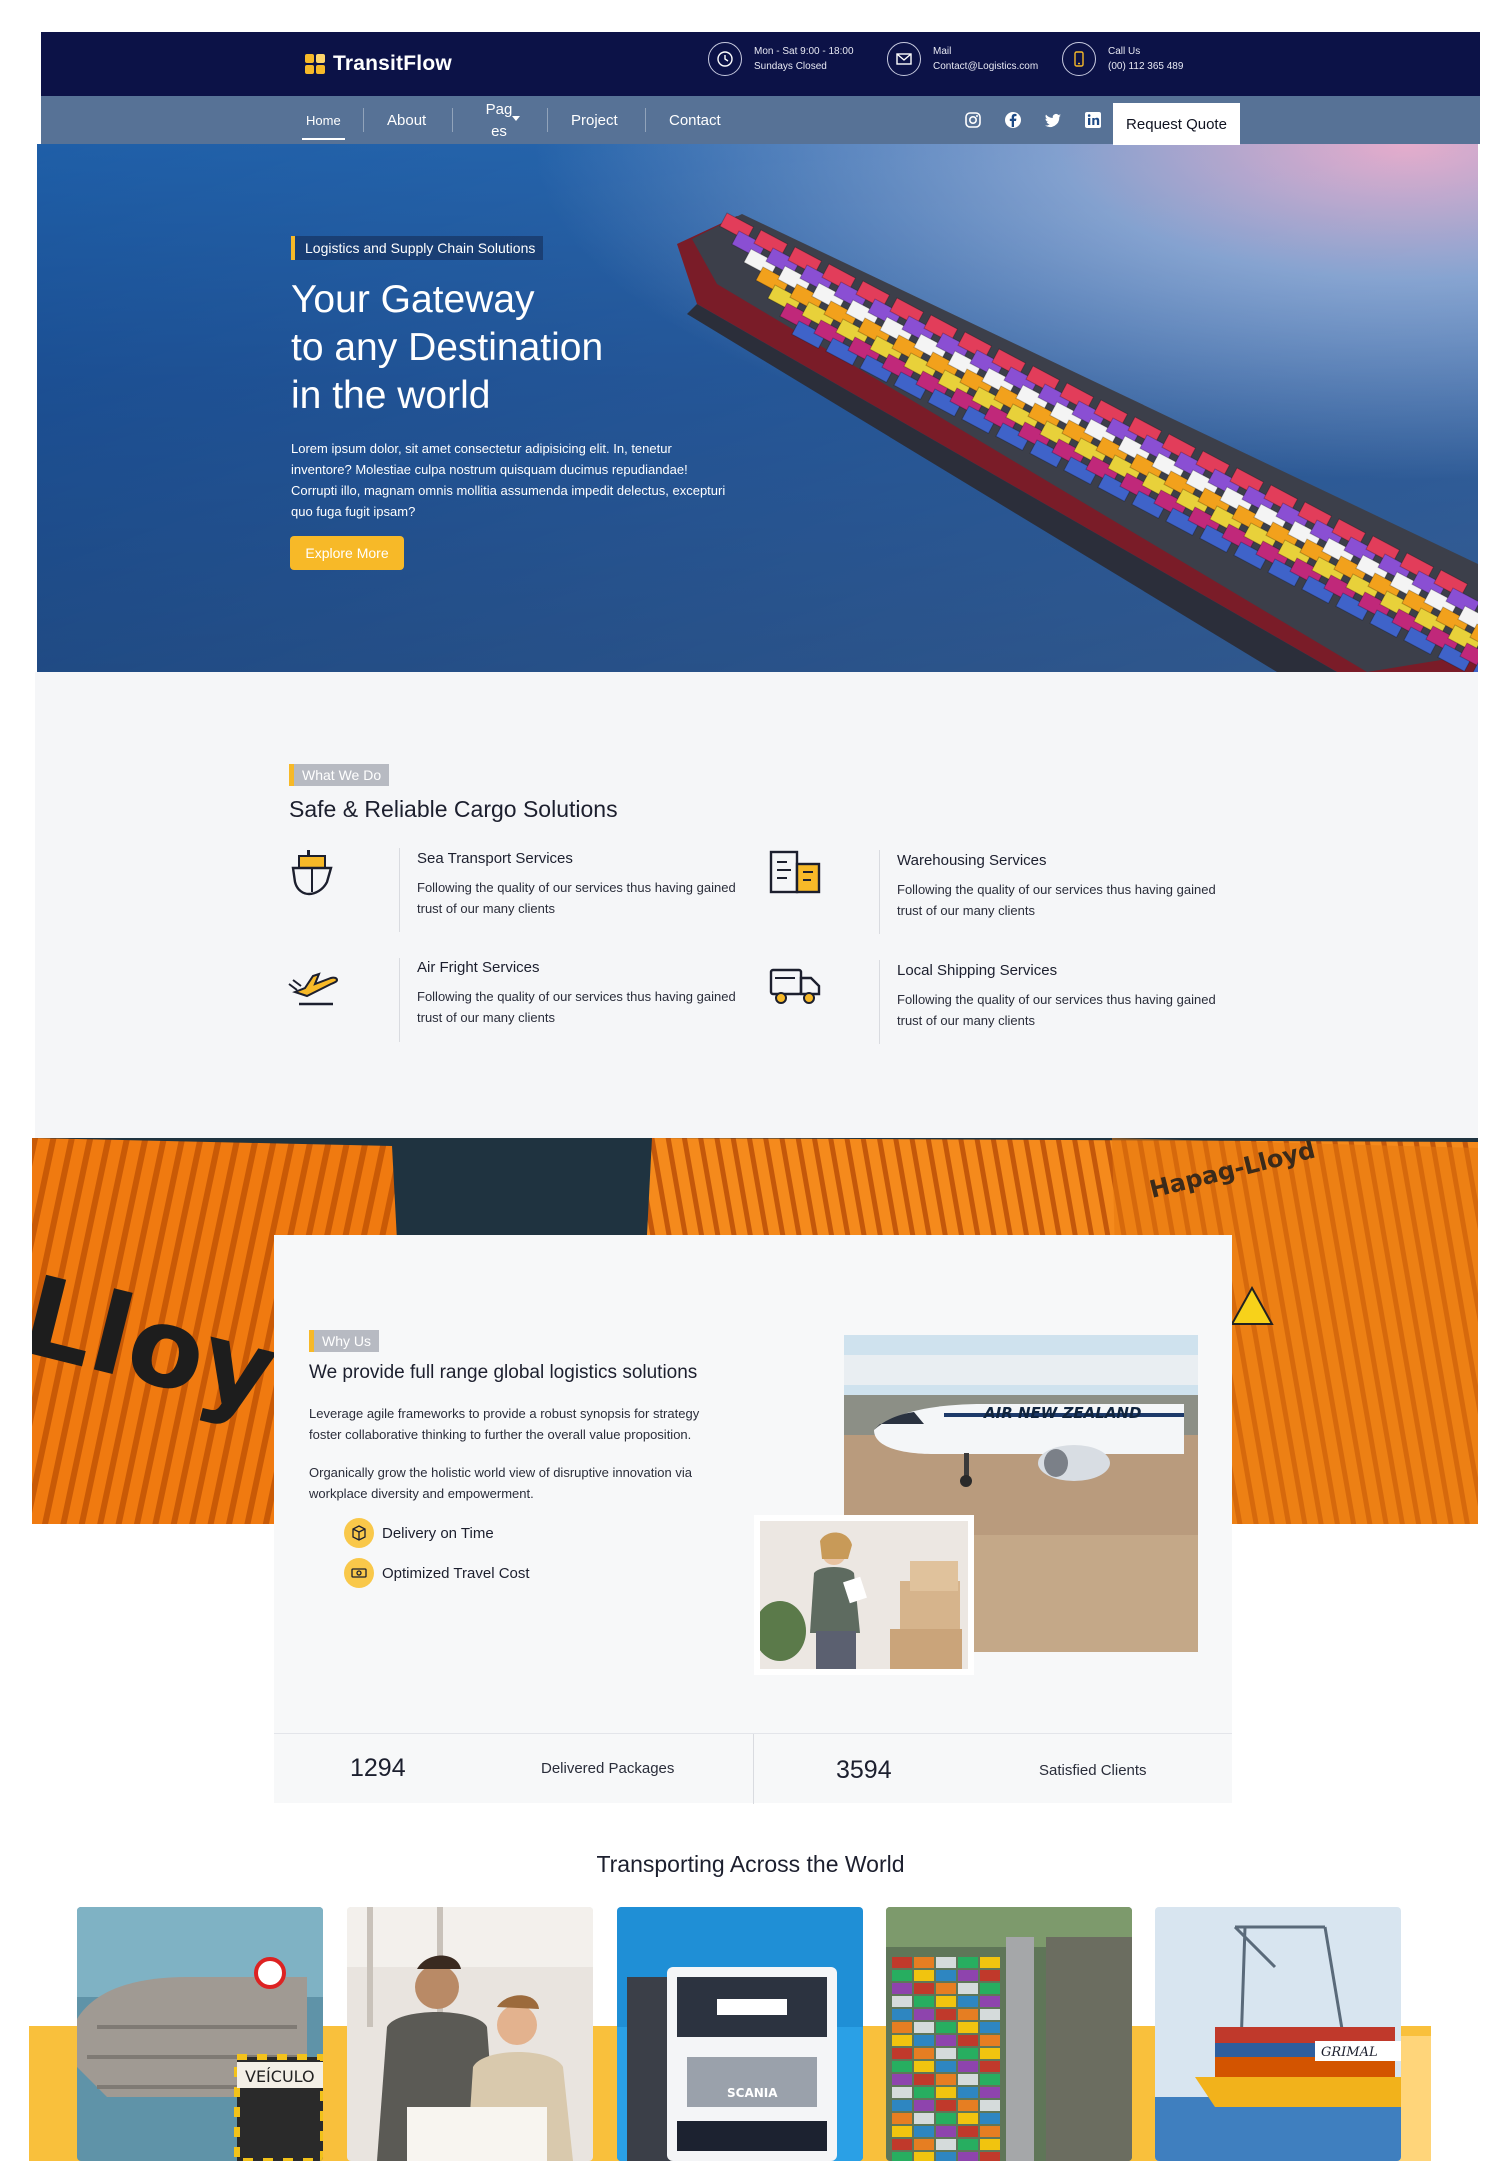 Image resolution: width=1501 pixels, height=2161 pixels. What do you see at coordinates (347, 553) in the screenshot?
I see `explore-more-button: Explore More` at bounding box center [347, 553].